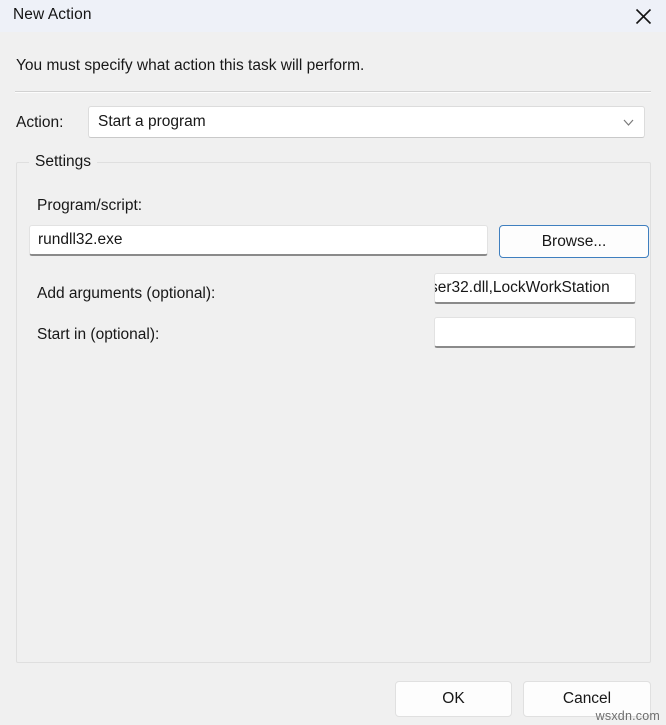 The width and height of the screenshot is (666, 725). I want to click on action-combobox: Start a program, so click(366, 122).